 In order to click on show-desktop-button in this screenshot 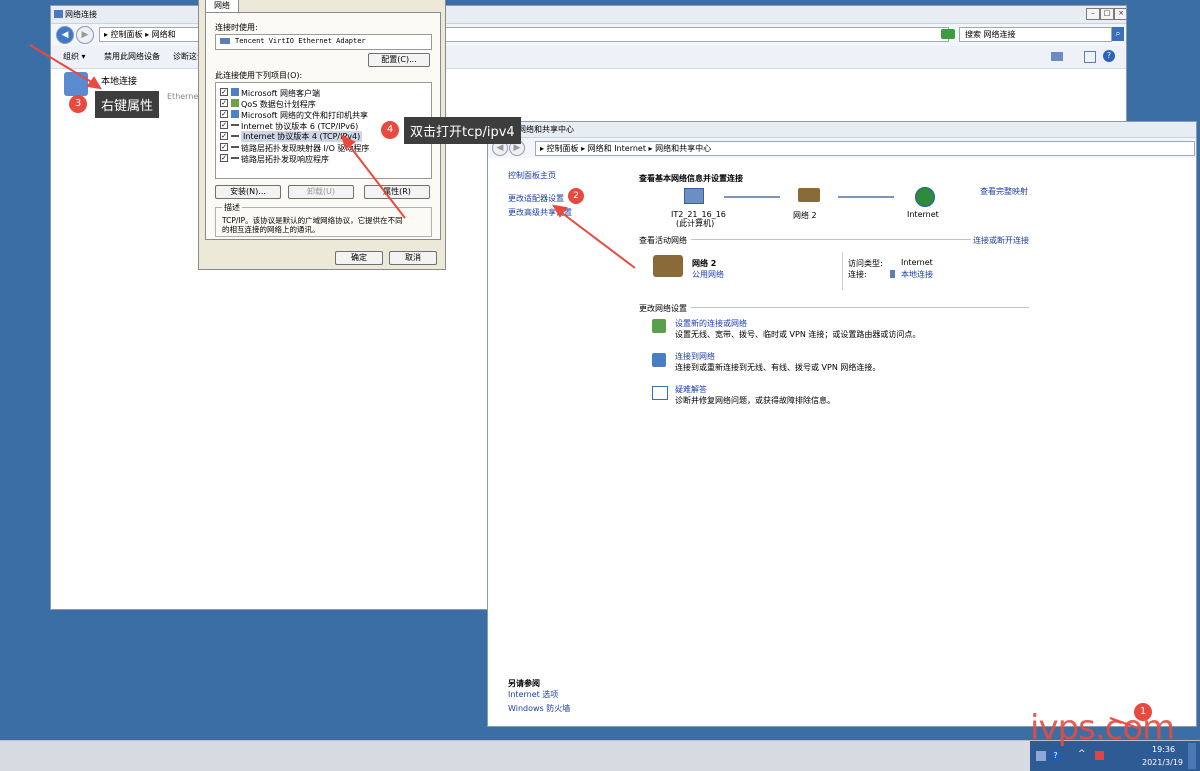, I will do `click(1192, 756)`.